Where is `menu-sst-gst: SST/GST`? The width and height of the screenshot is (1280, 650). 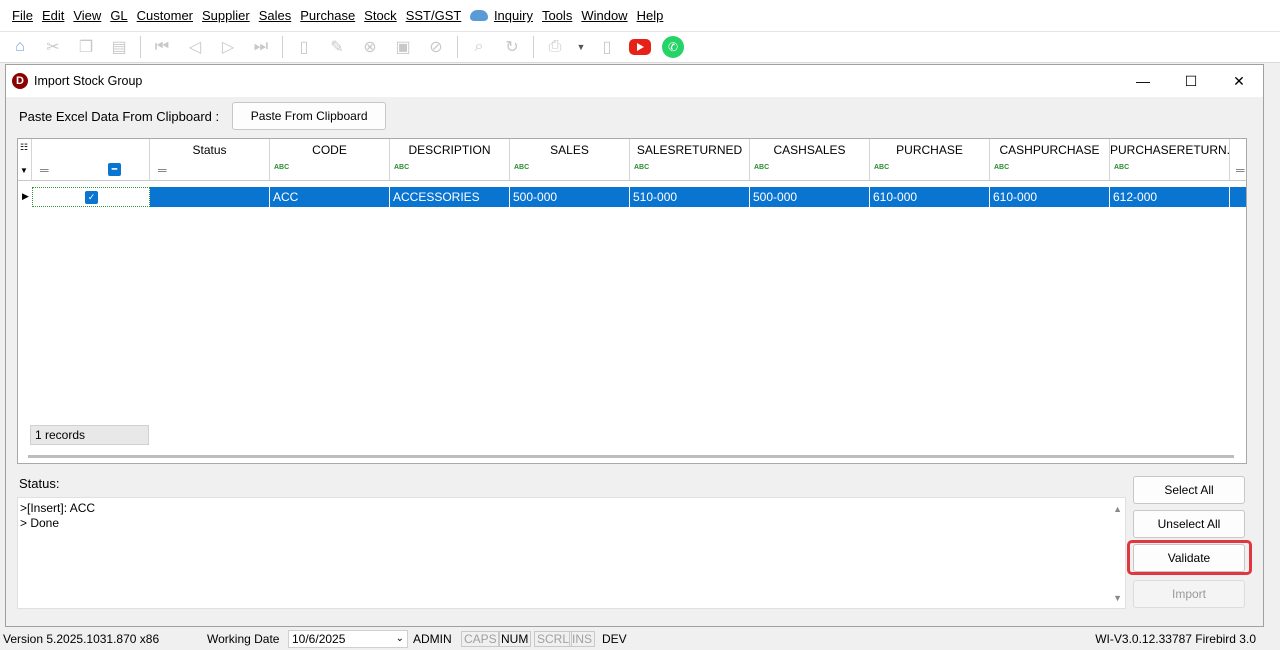 menu-sst-gst: SST/GST is located at coordinates (434, 15).